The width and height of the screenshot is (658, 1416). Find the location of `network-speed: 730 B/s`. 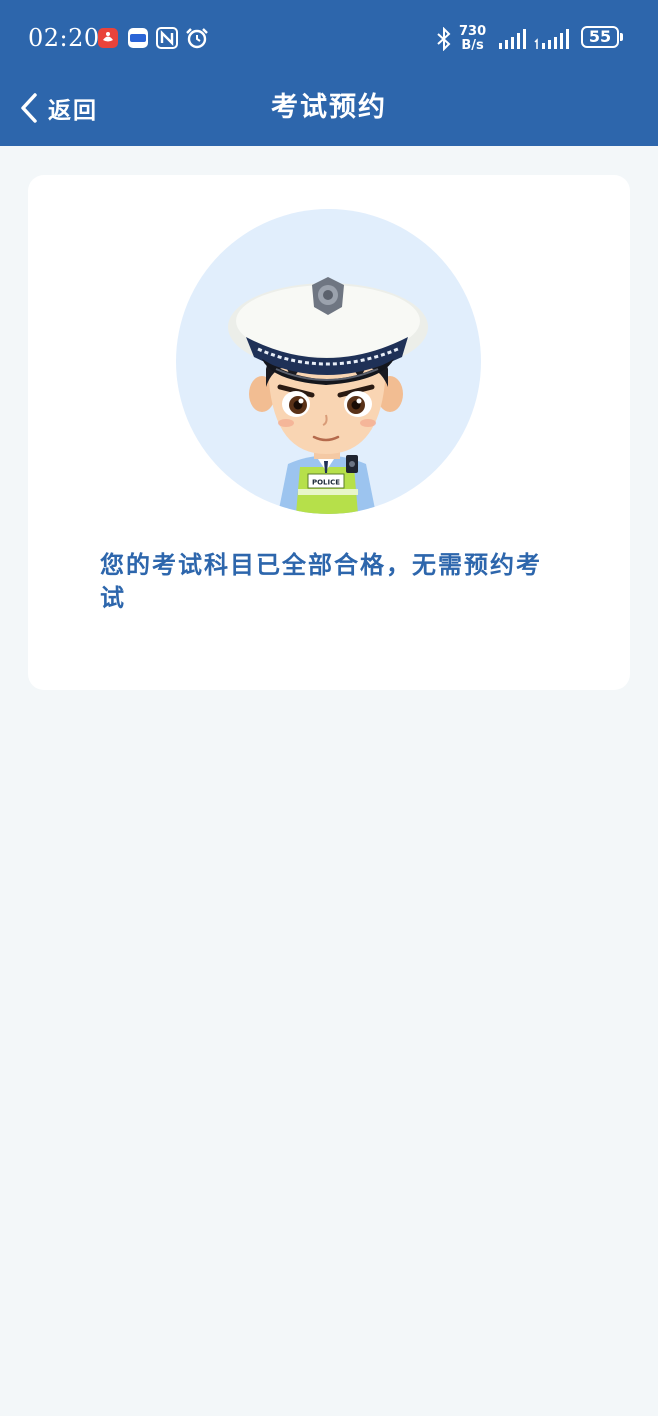

network-speed: 730 B/s is located at coordinates (472, 39).